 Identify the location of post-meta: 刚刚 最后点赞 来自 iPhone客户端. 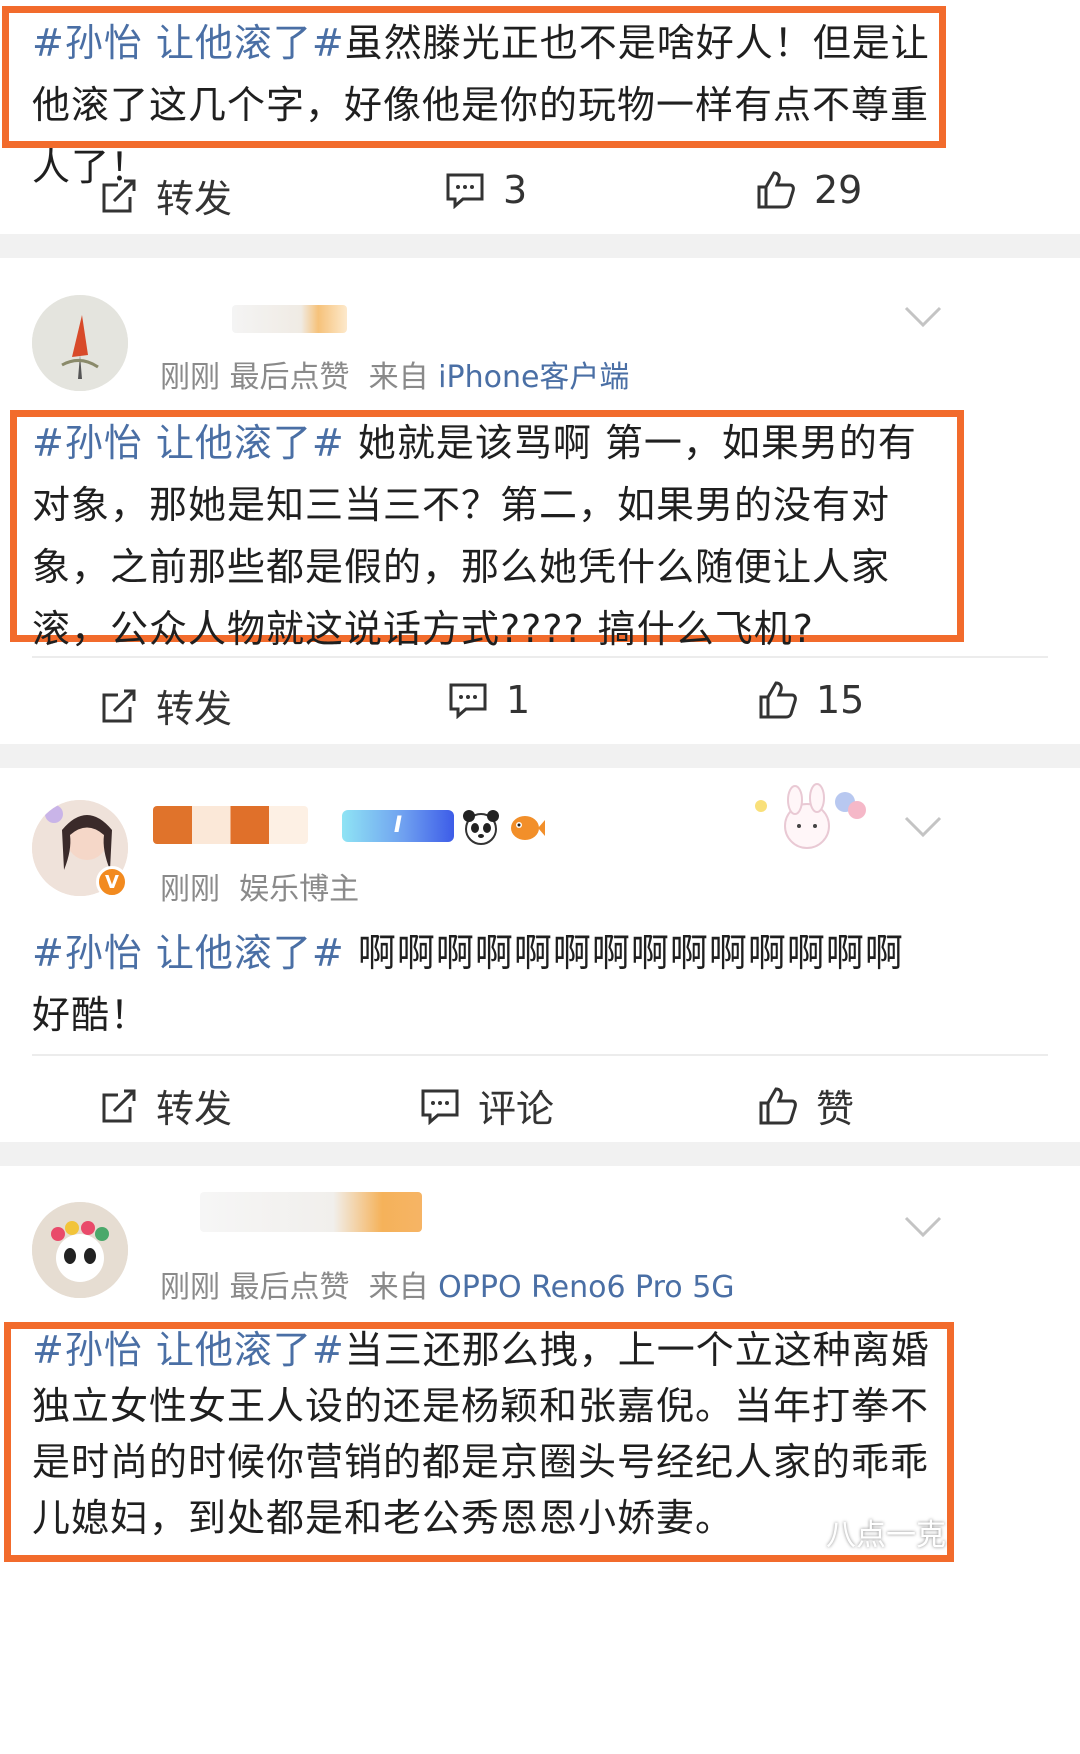
(395, 377).